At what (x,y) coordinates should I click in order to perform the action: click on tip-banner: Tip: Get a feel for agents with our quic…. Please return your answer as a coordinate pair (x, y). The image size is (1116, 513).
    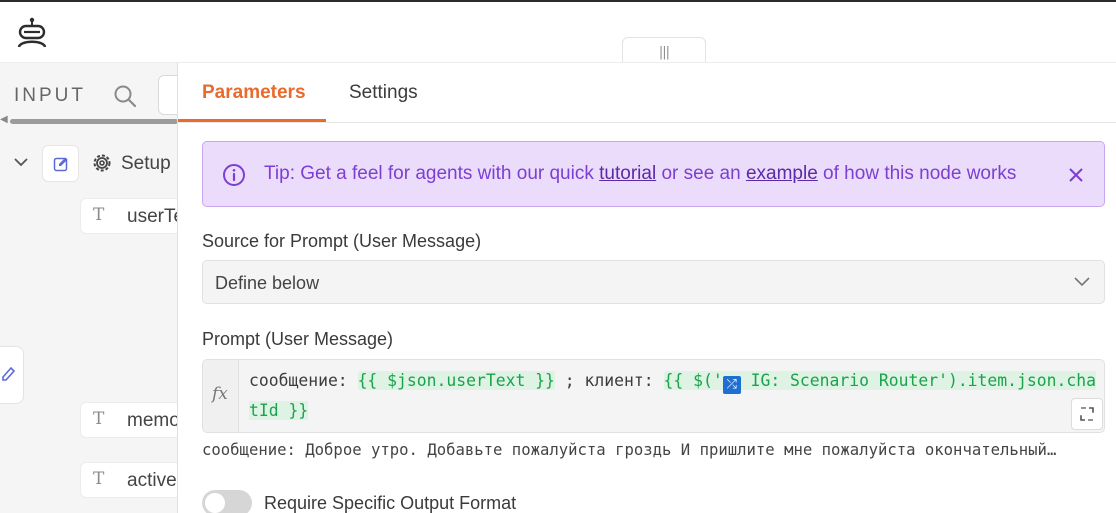
    Looking at the image, I should click on (653, 174).